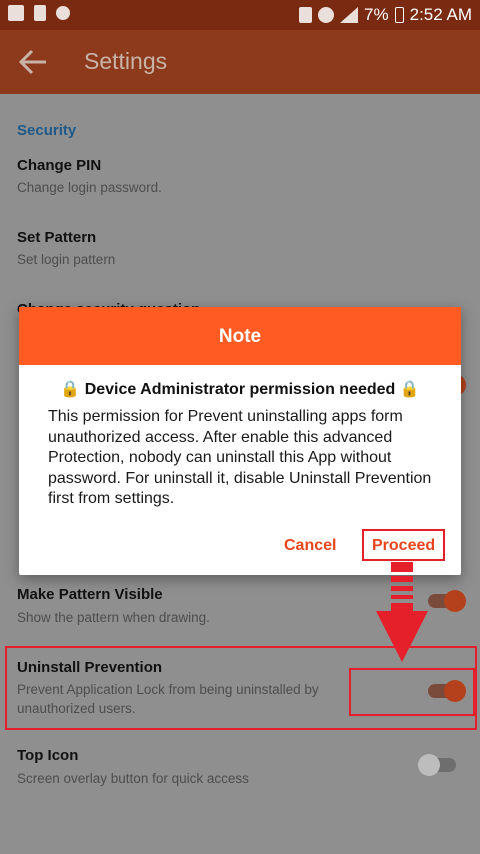 Image resolution: width=480 pixels, height=854 pixels. What do you see at coordinates (376, 14) in the screenshot?
I see `battery-percent: 7%` at bounding box center [376, 14].